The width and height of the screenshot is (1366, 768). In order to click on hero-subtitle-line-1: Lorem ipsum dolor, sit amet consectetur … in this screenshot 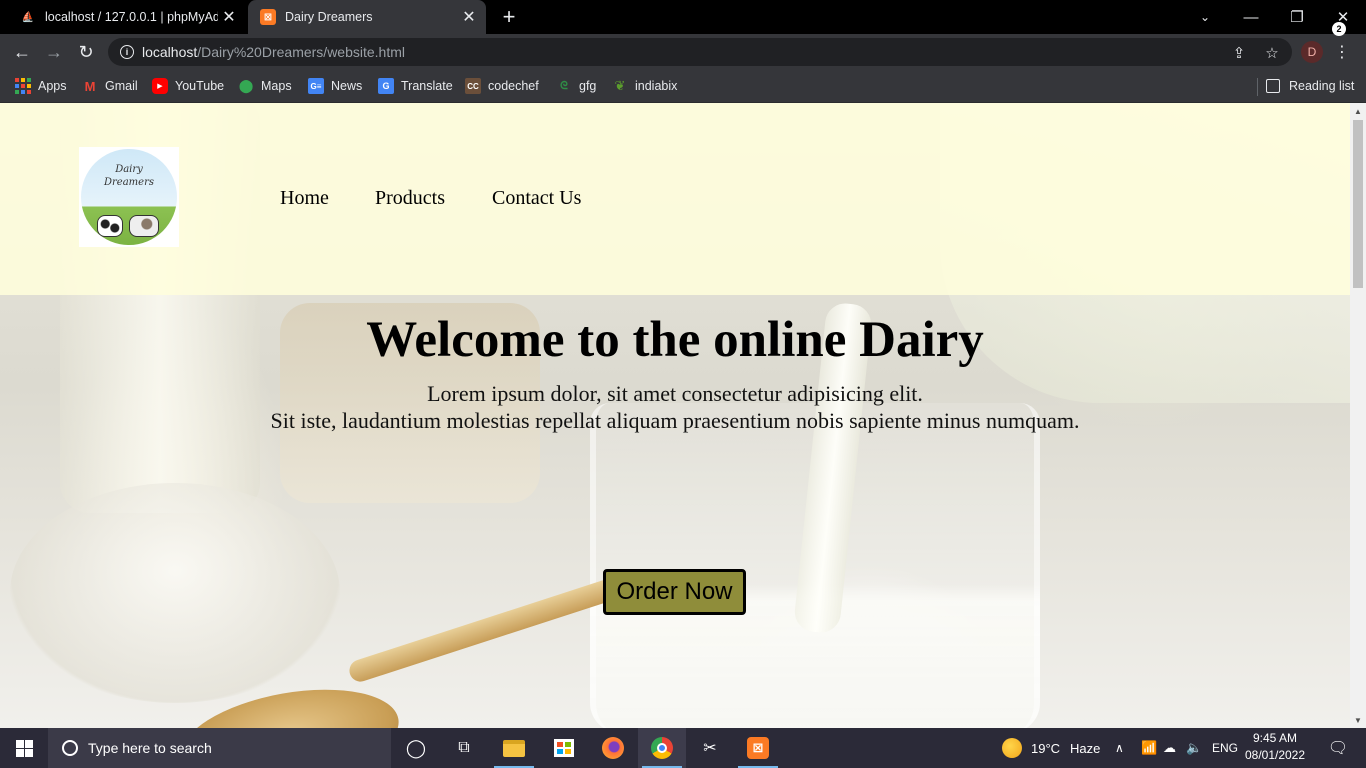, I will do `click(675, 393)`.